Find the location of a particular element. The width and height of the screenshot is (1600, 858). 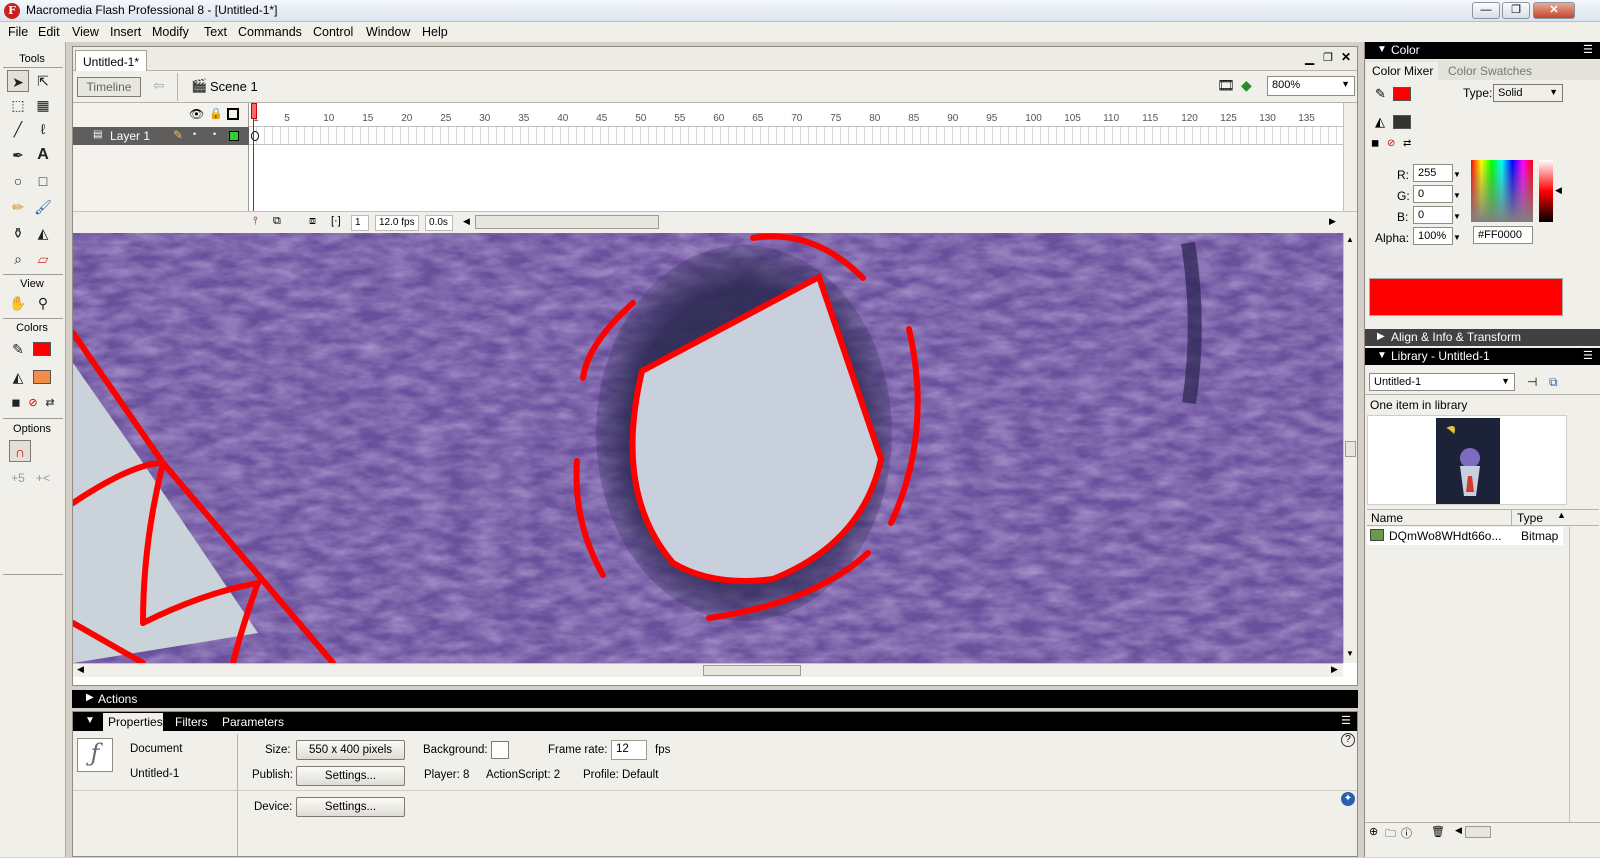

color-panel-header: ▼ Color ☰ is located at coordinates (1482, 50).